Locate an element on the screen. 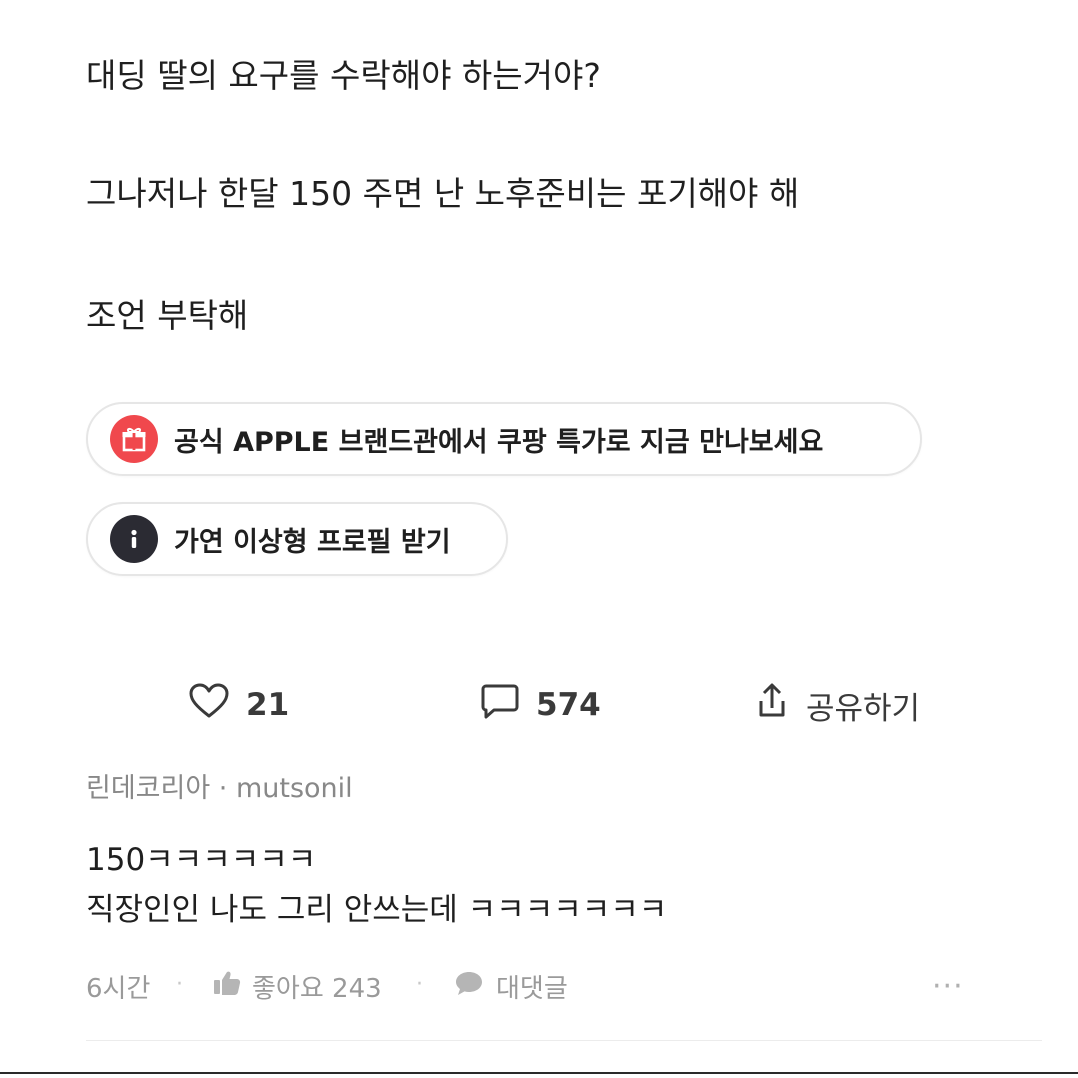 This screenshot has height=1078, width=1078. share-icon is located at coordinates (772, 705).